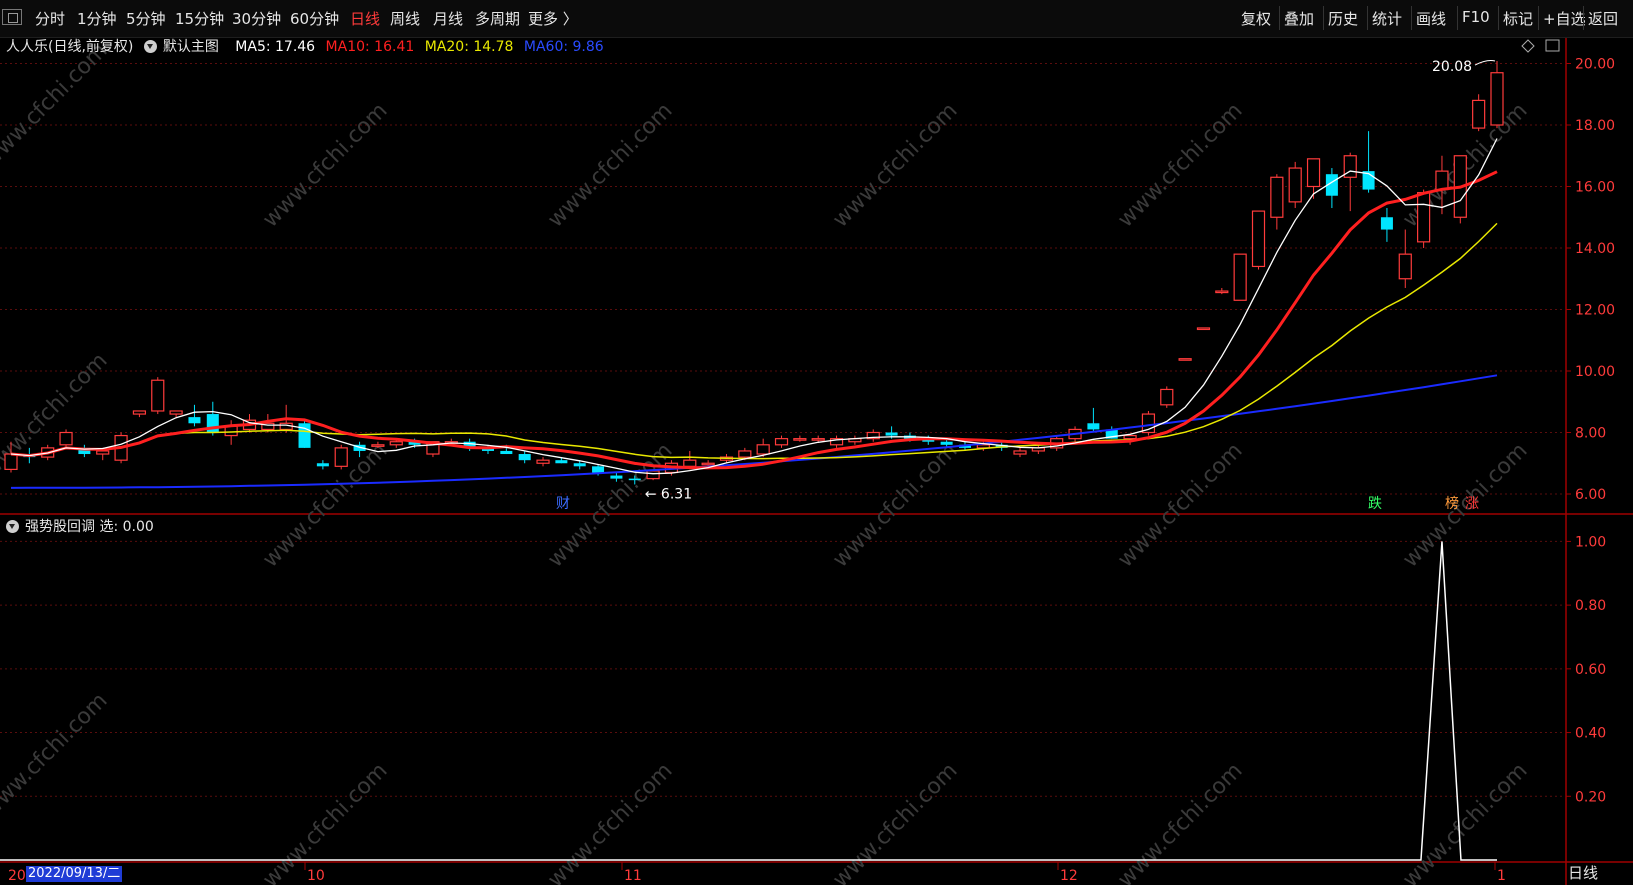 Image resolution: width=1633 pixels, height=885 pixels. What do you see at coordinates (1472, 504) in the screenshot?
I see `event-tag-zhang: 涨` at bounding box center [1472, 504].